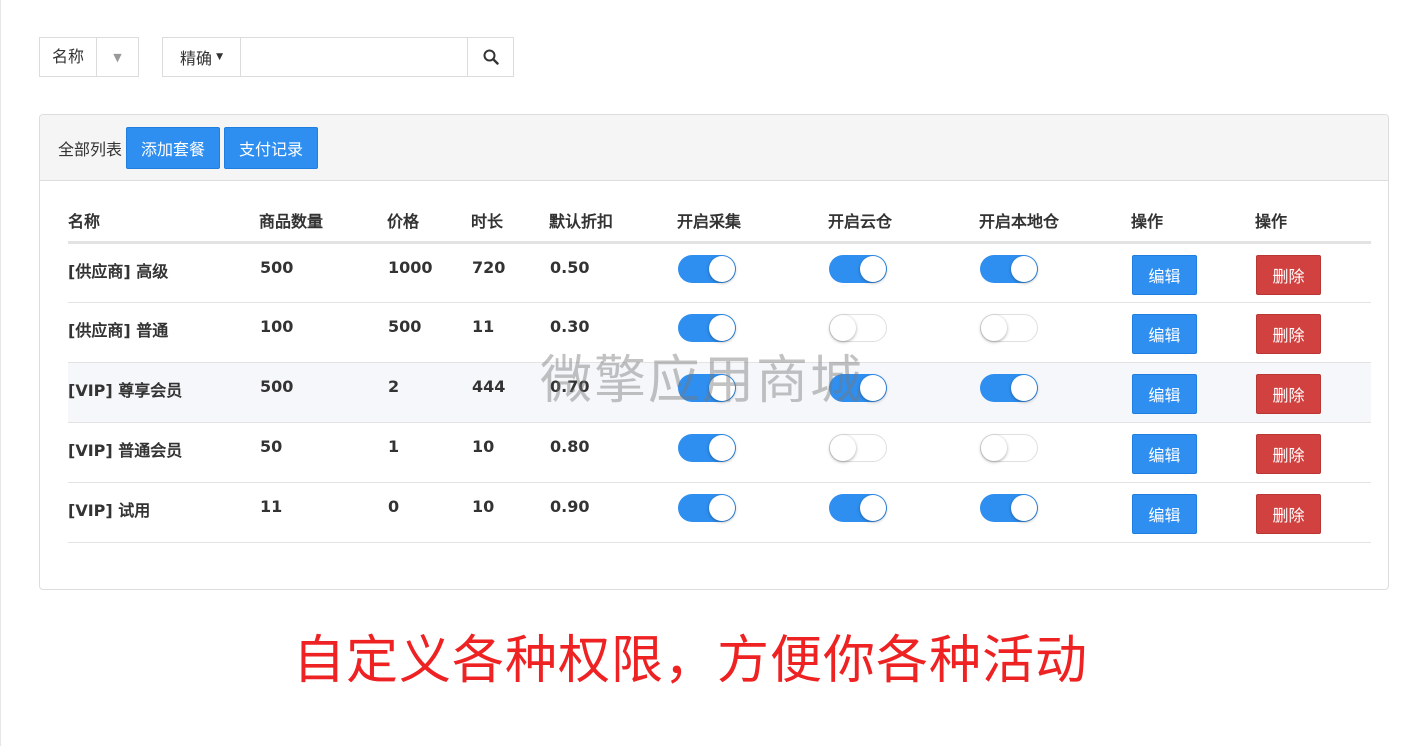 Image resolution: width=1419 pixels, height=746 pixels. What do you see at coordinates (323, 221) in the screenshot?
I see `col-header-qty: 商品数量` at bounding box center [323, 221].